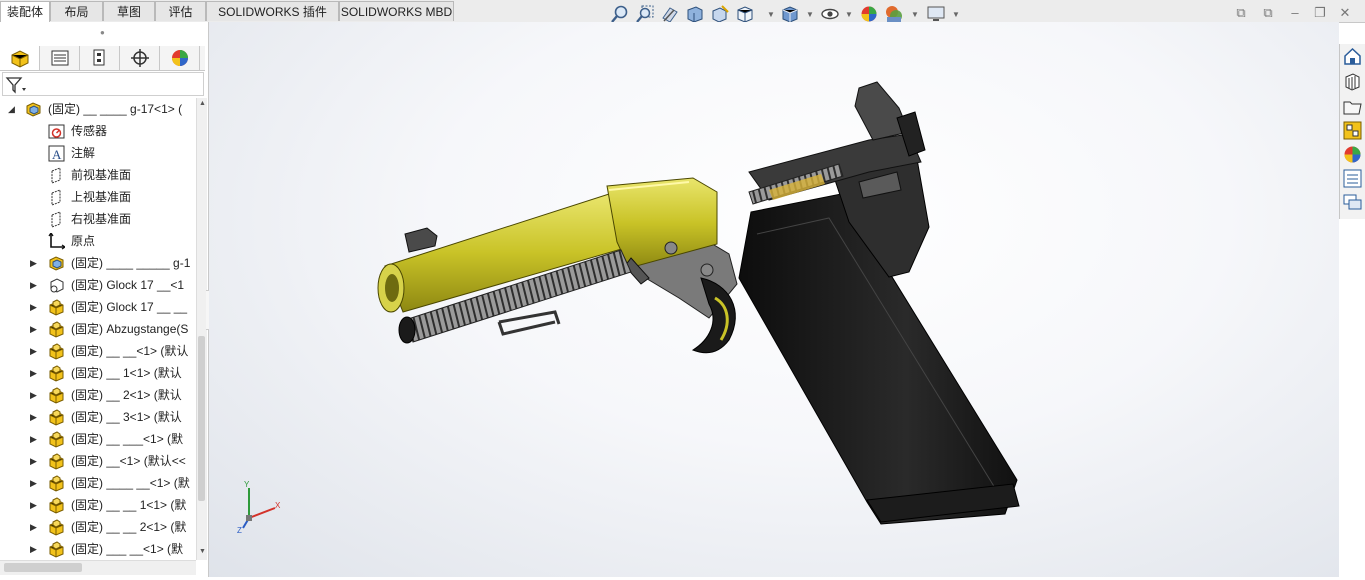  Describe the element at coordinates (98, 395) in the screenshot. I see `tree-component: ▶ (固定) __ 2<1> (默认` at that location.